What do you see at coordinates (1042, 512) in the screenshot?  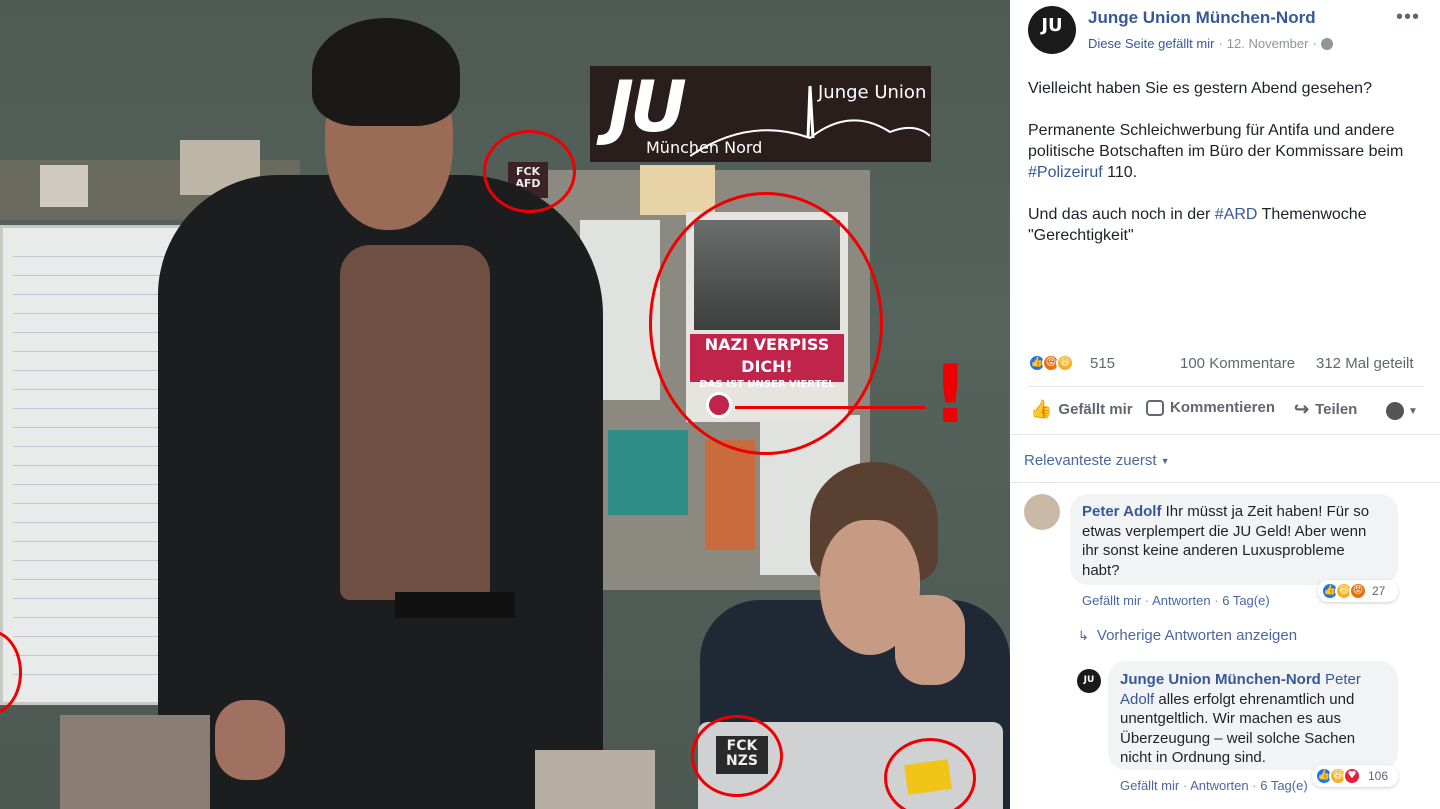 I see `commenter-avatar` at bounding box center [1042, 512].